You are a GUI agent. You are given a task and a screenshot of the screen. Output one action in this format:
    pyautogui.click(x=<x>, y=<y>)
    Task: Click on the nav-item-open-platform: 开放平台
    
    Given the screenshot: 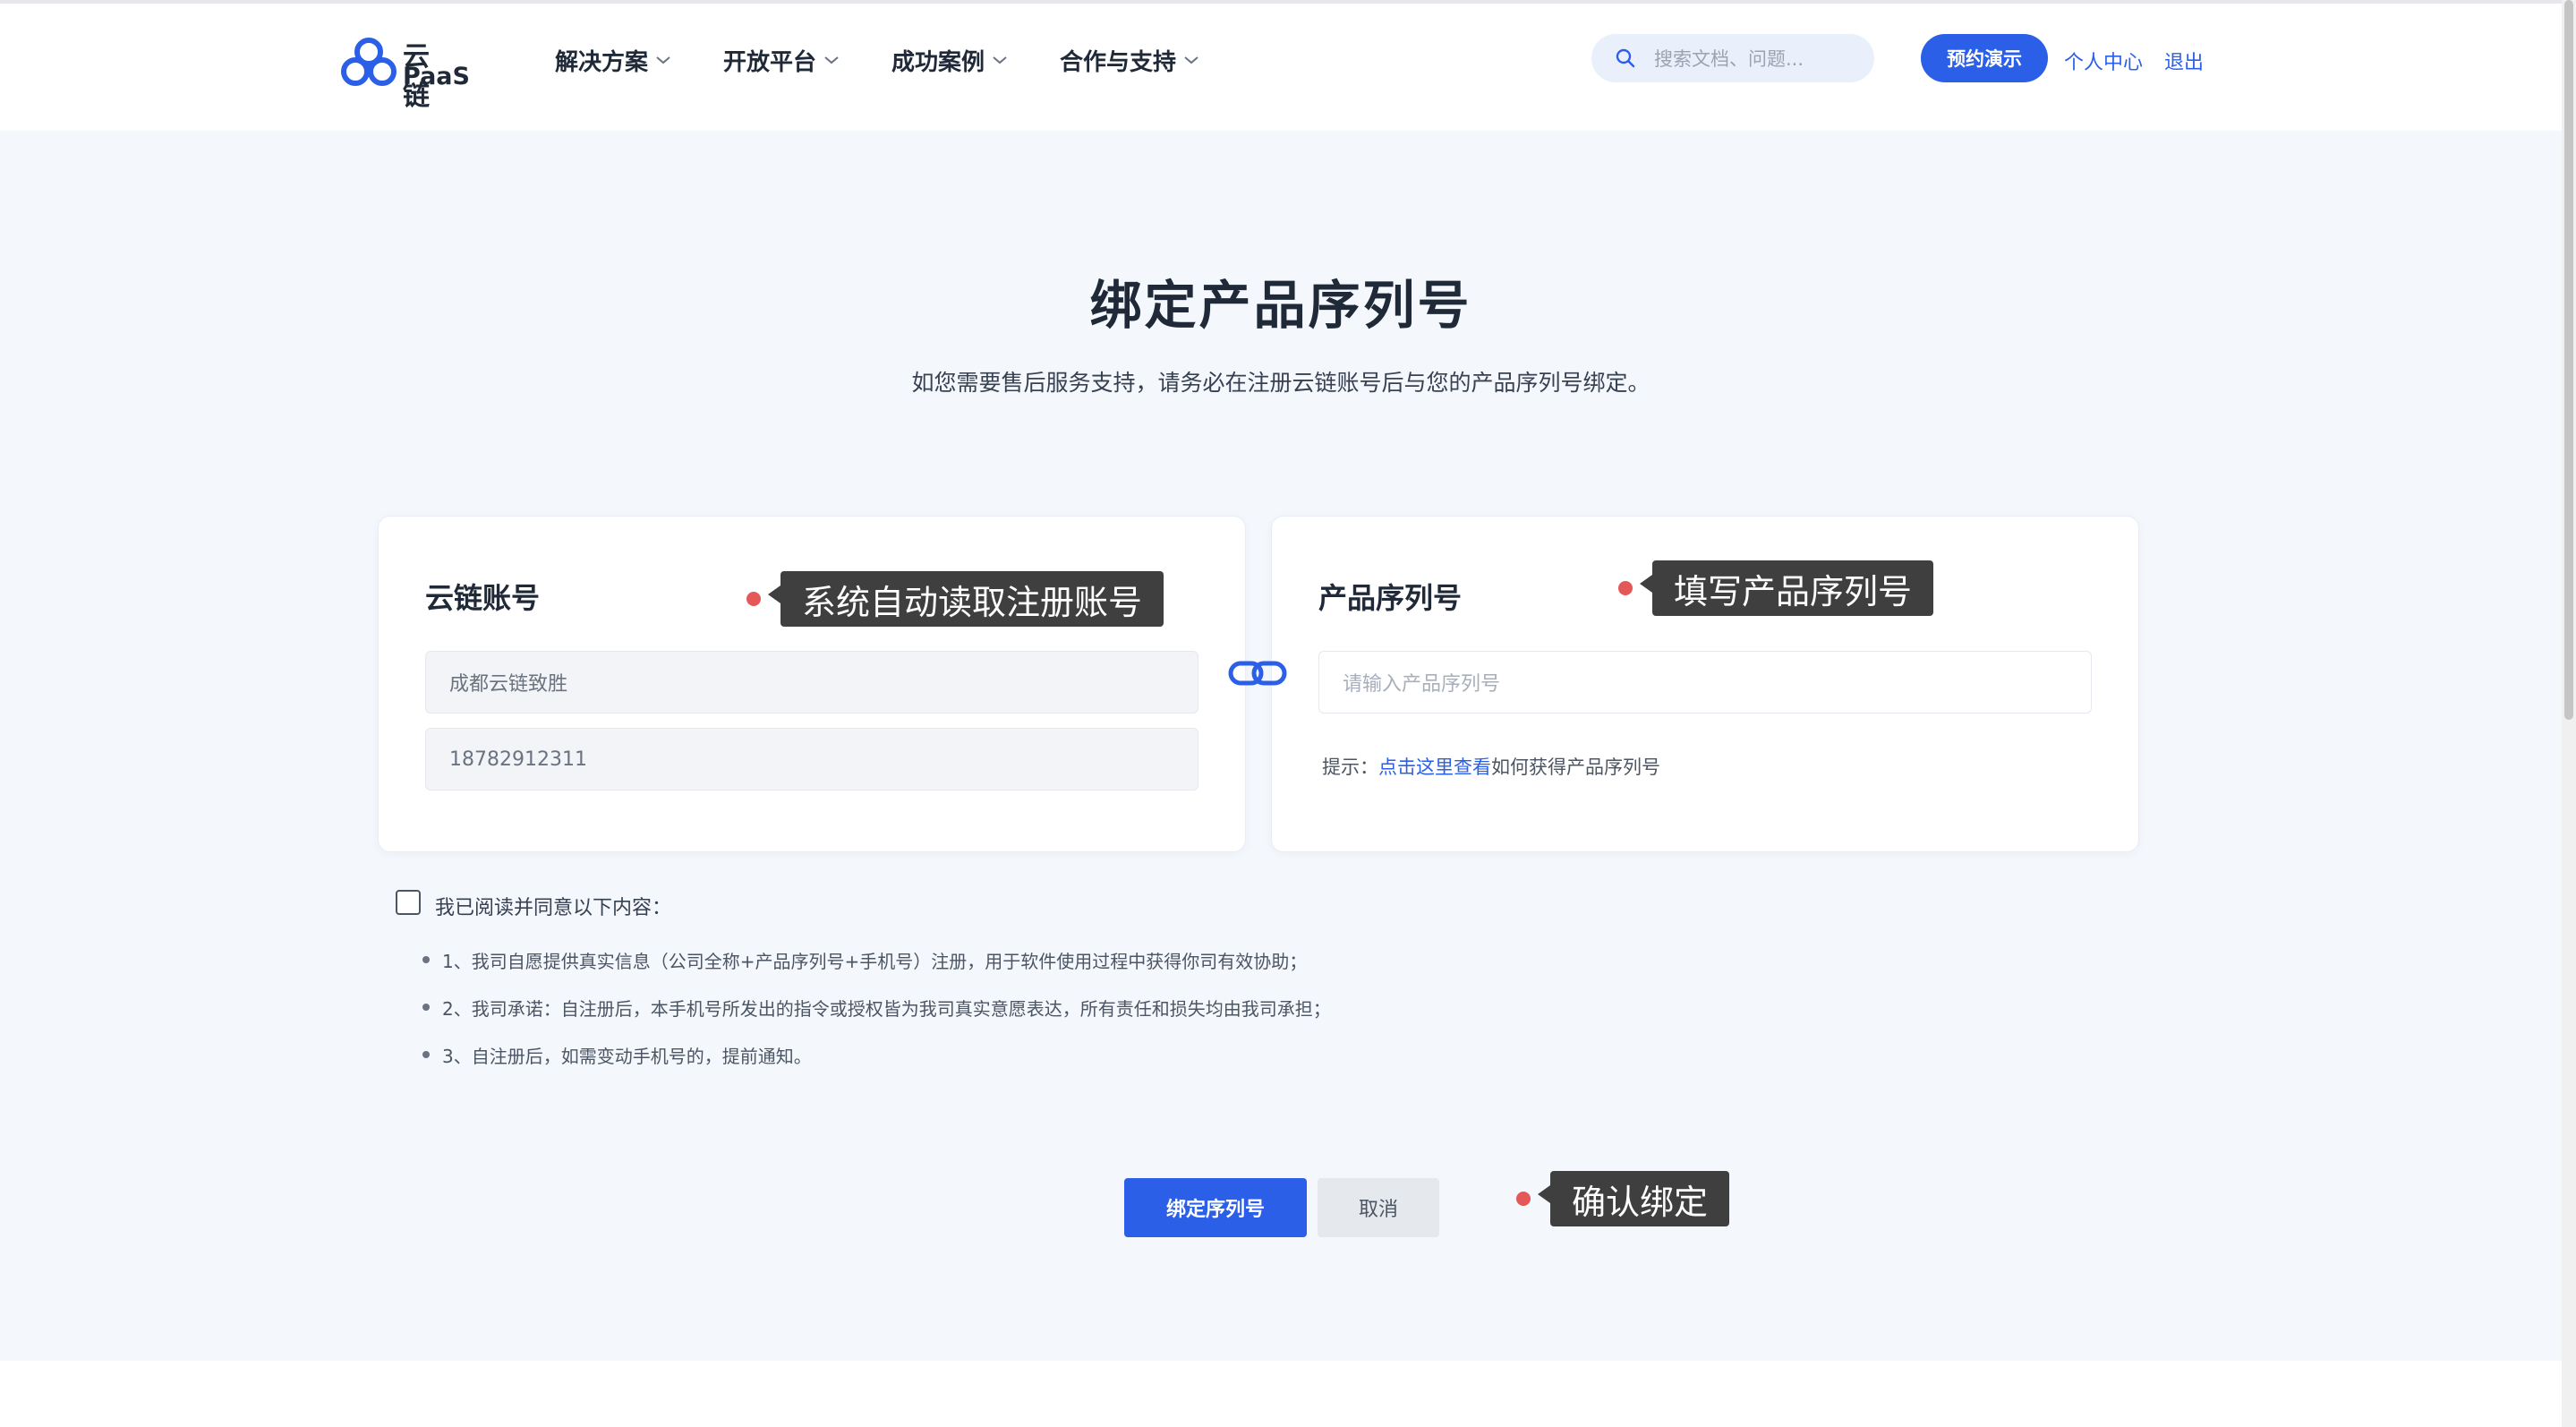 What is the action you would take?
    pyautogui.click(x=781, y=60)
    